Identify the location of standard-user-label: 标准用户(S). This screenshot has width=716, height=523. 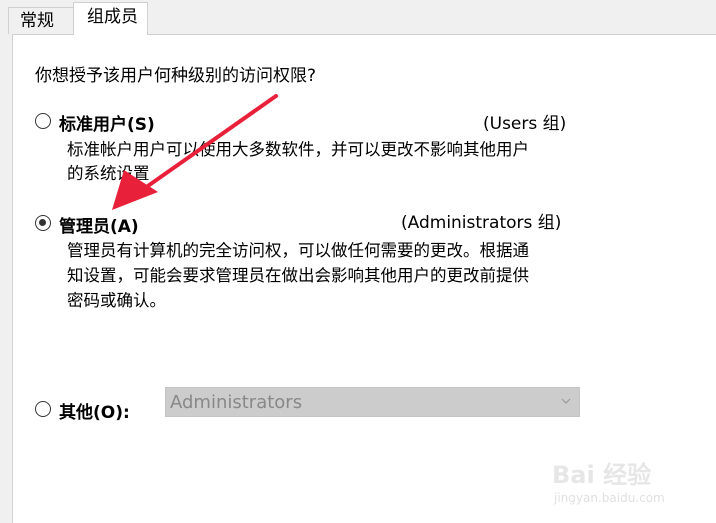
(107, 122).